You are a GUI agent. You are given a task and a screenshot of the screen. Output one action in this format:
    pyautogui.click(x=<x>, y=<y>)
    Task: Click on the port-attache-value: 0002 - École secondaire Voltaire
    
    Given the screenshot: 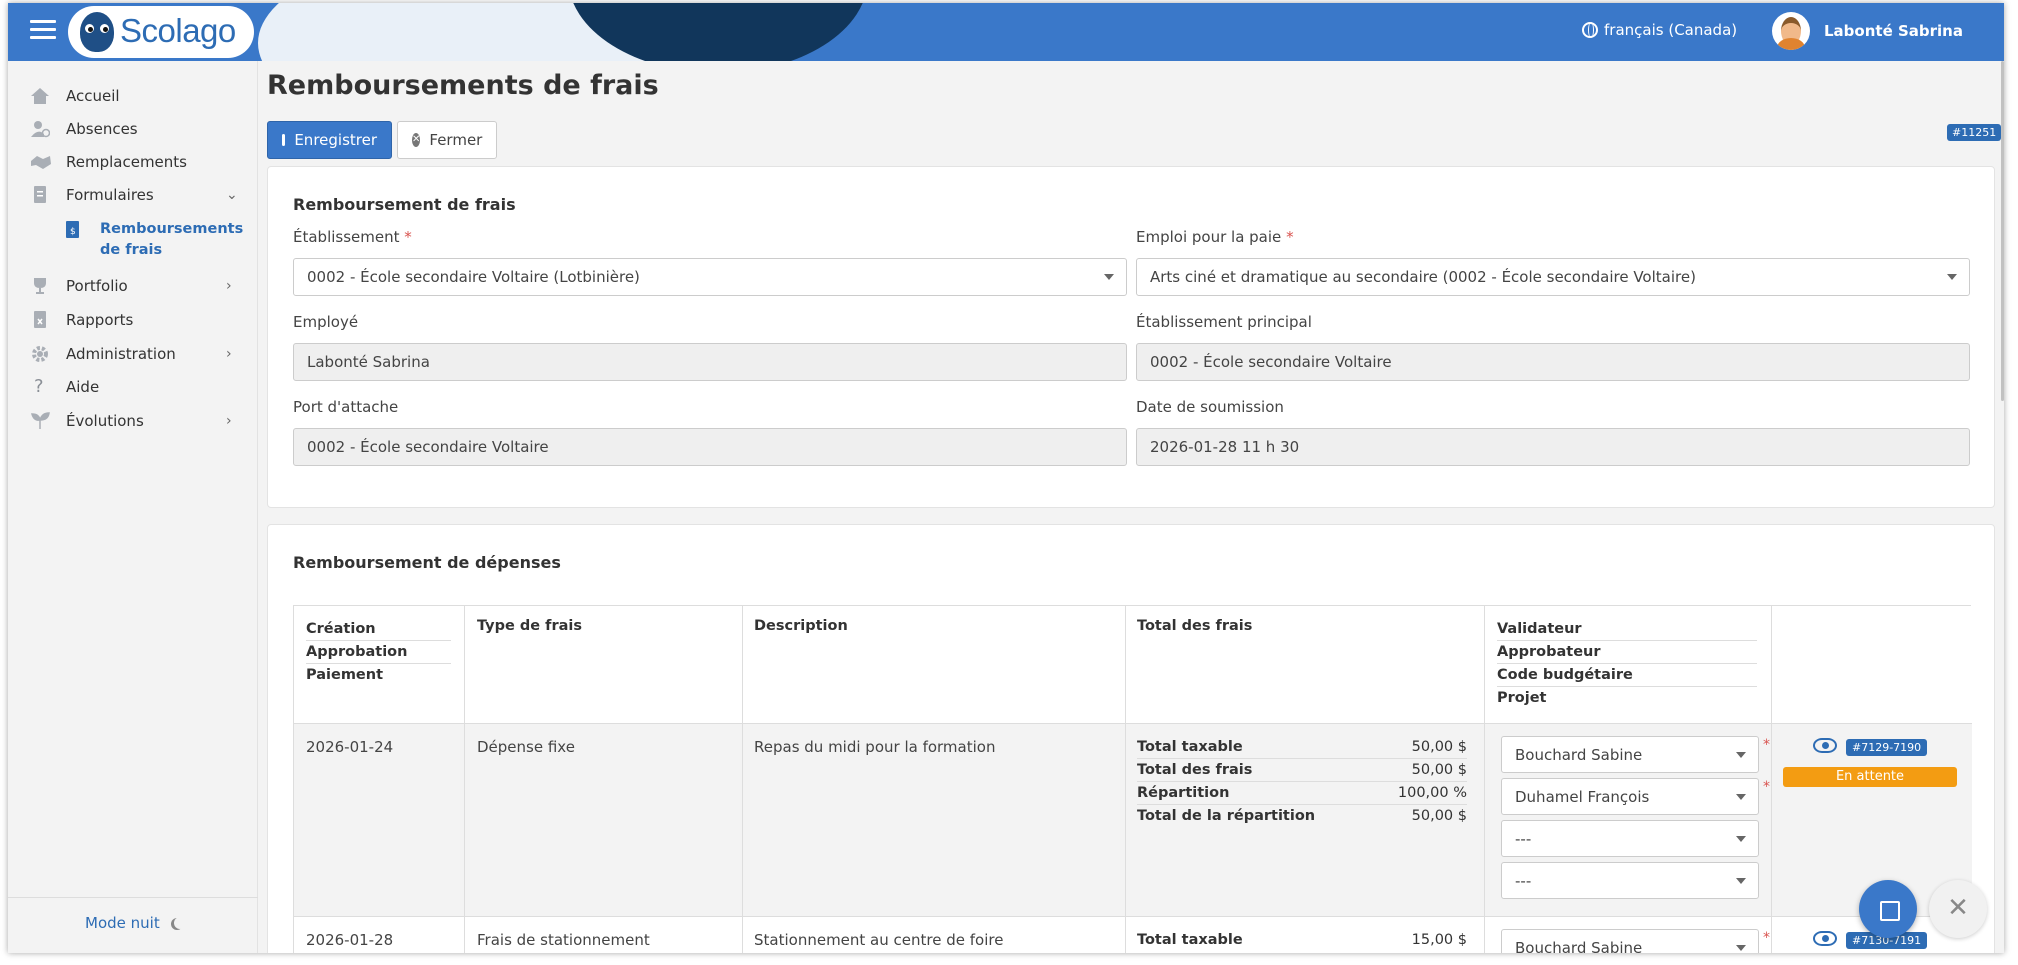 What is the action you would take?
    pyautogui.click(x=428, y=447)
    